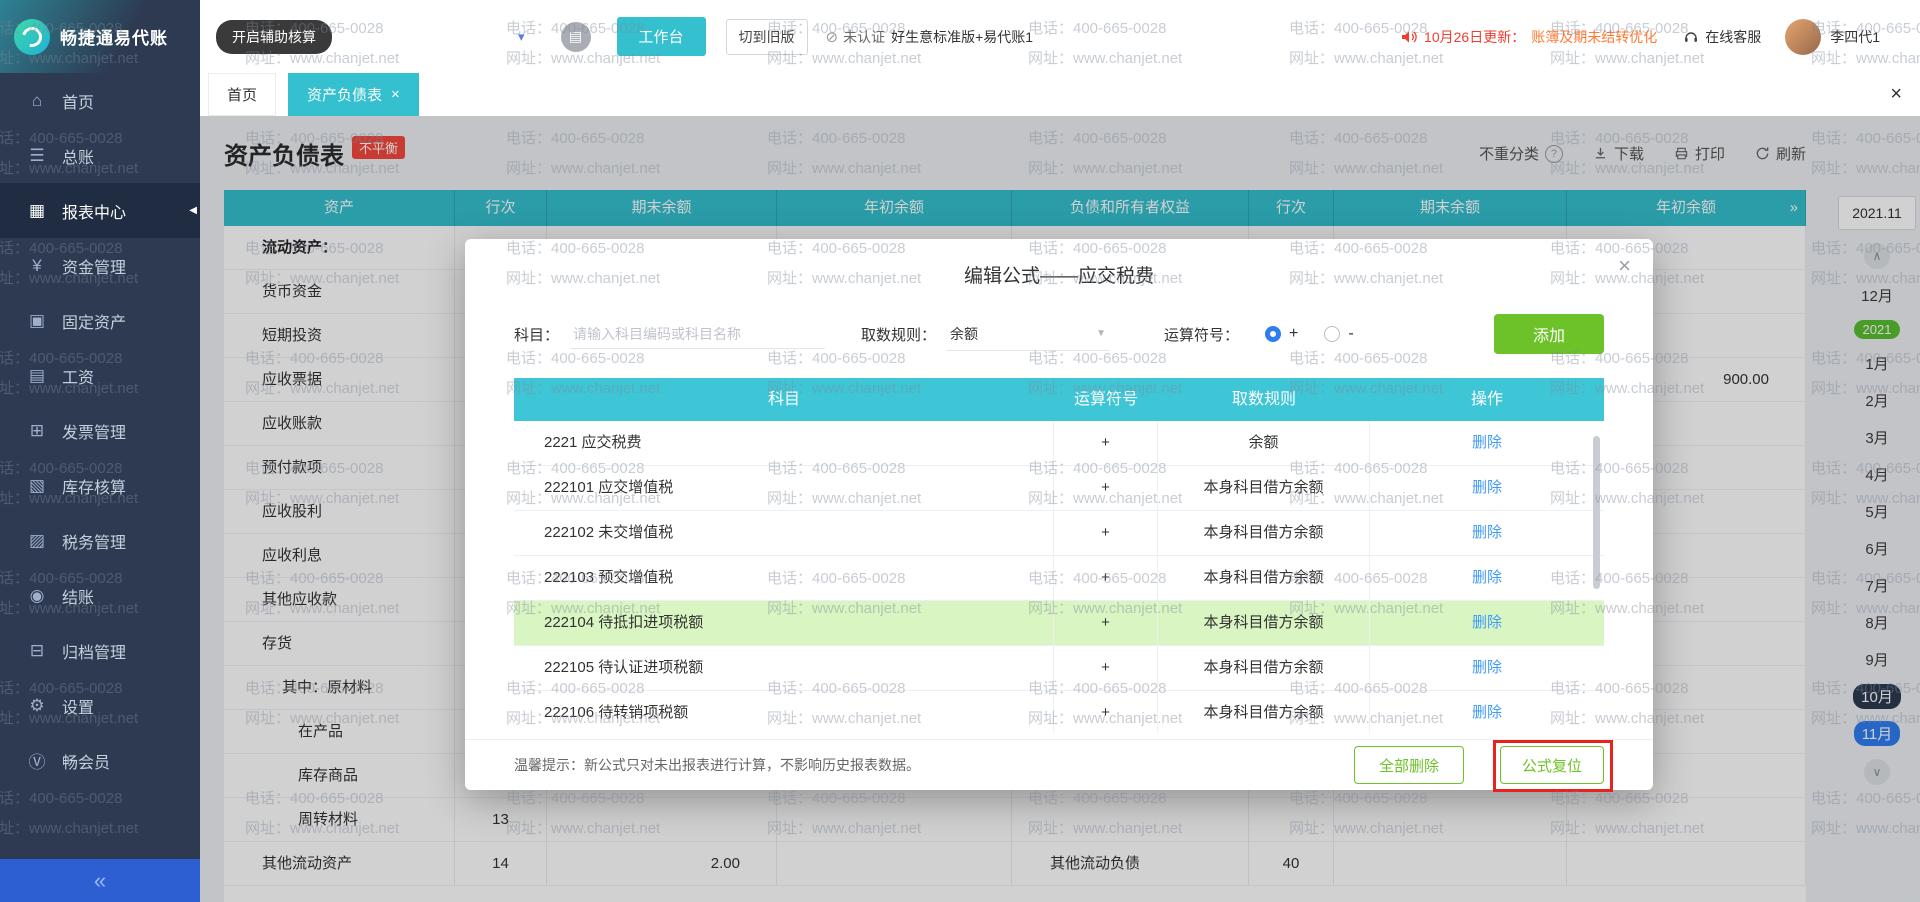  Describe the element at coordinates (1101, 333) in the screenshot. I see `select-caret-icon: ▼` at that location.